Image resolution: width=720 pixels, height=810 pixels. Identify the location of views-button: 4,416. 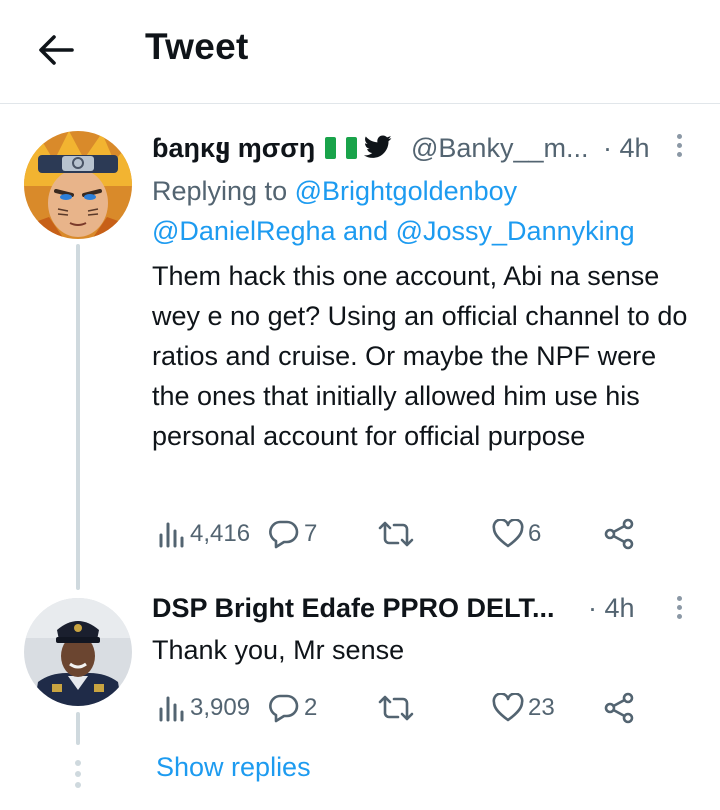
(204, 534).